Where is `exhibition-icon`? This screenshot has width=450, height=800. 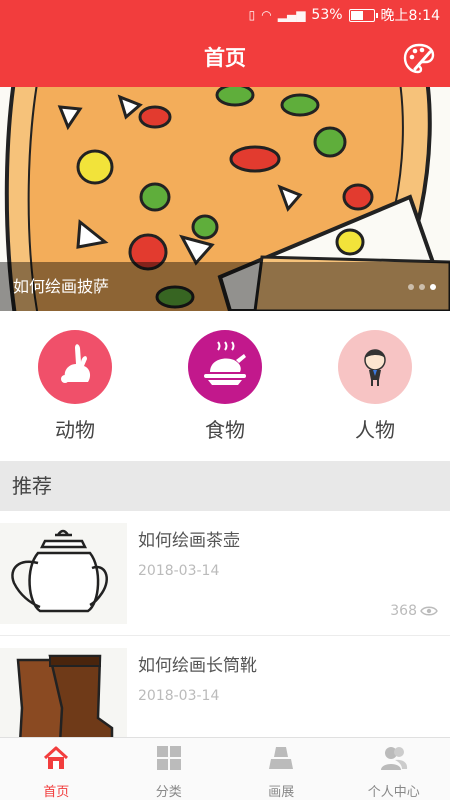 exhibition-icon is located at coordinates (281, 758).